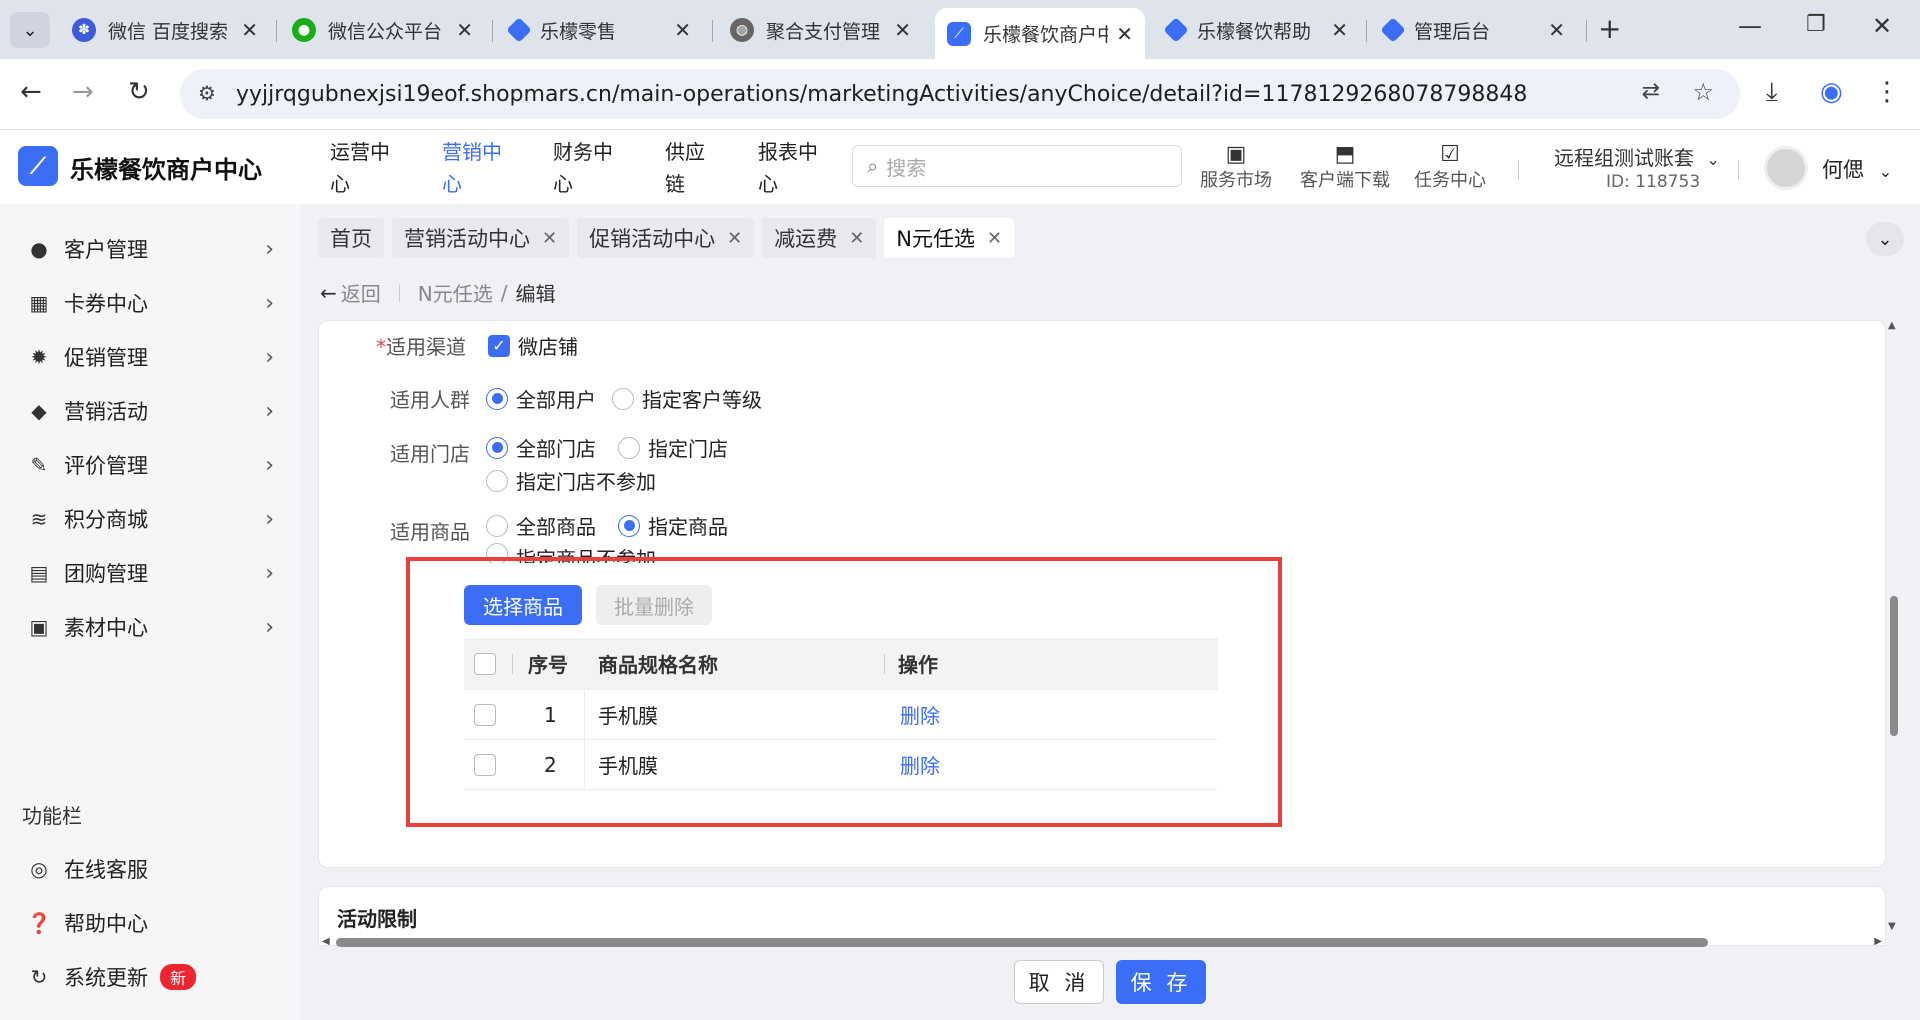 This screenshot has height=1020, width=1920. I want to click on download-icon: ⤓, so click(1772, 92).